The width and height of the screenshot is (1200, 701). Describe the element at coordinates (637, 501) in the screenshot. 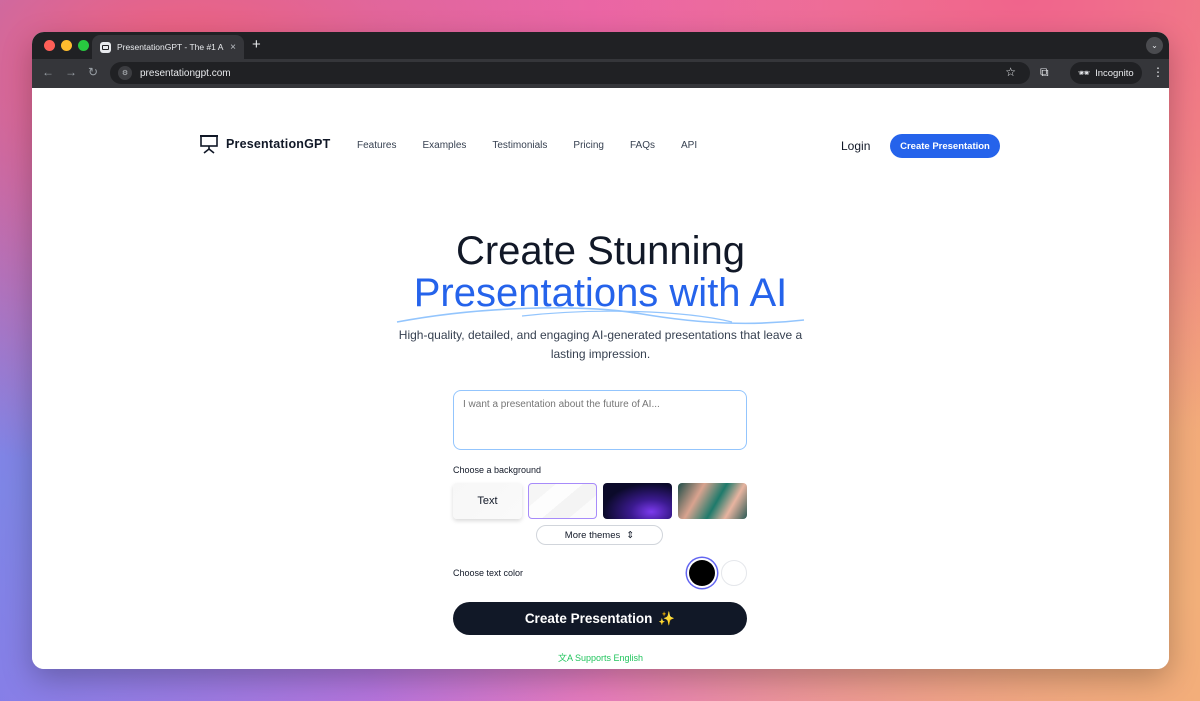

I see `theme-option-purple` at that location.